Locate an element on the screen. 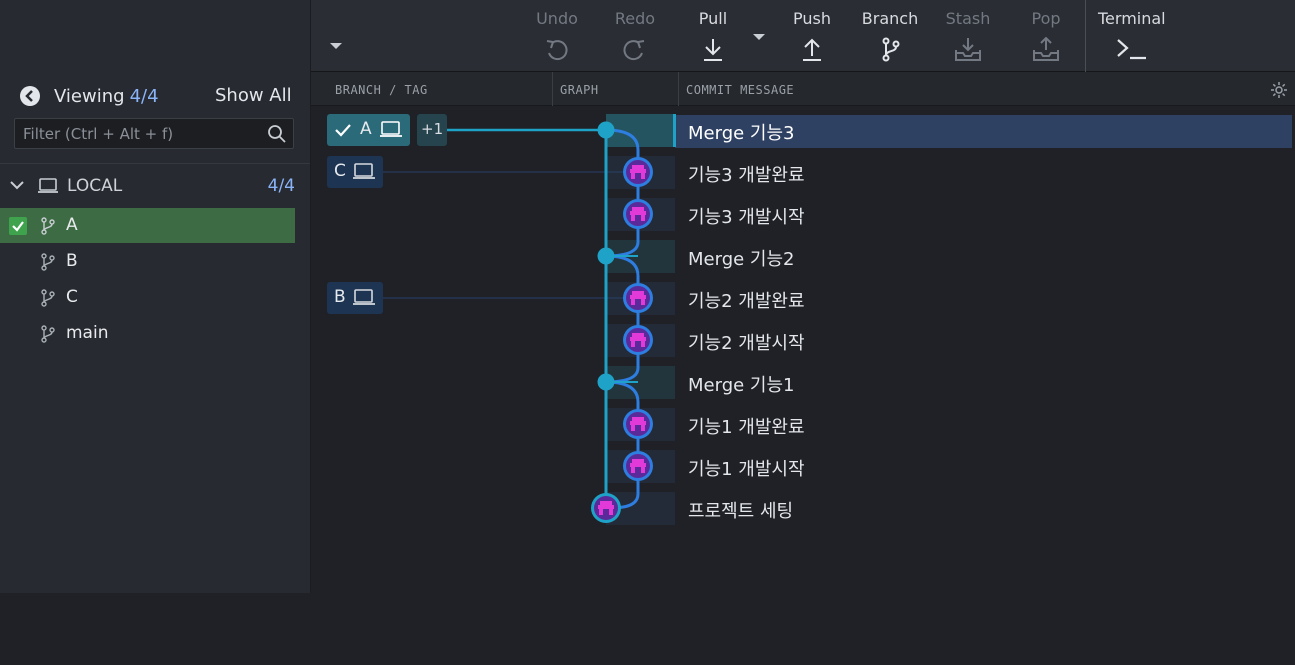  filter-box is located at coordinates (154, 133).